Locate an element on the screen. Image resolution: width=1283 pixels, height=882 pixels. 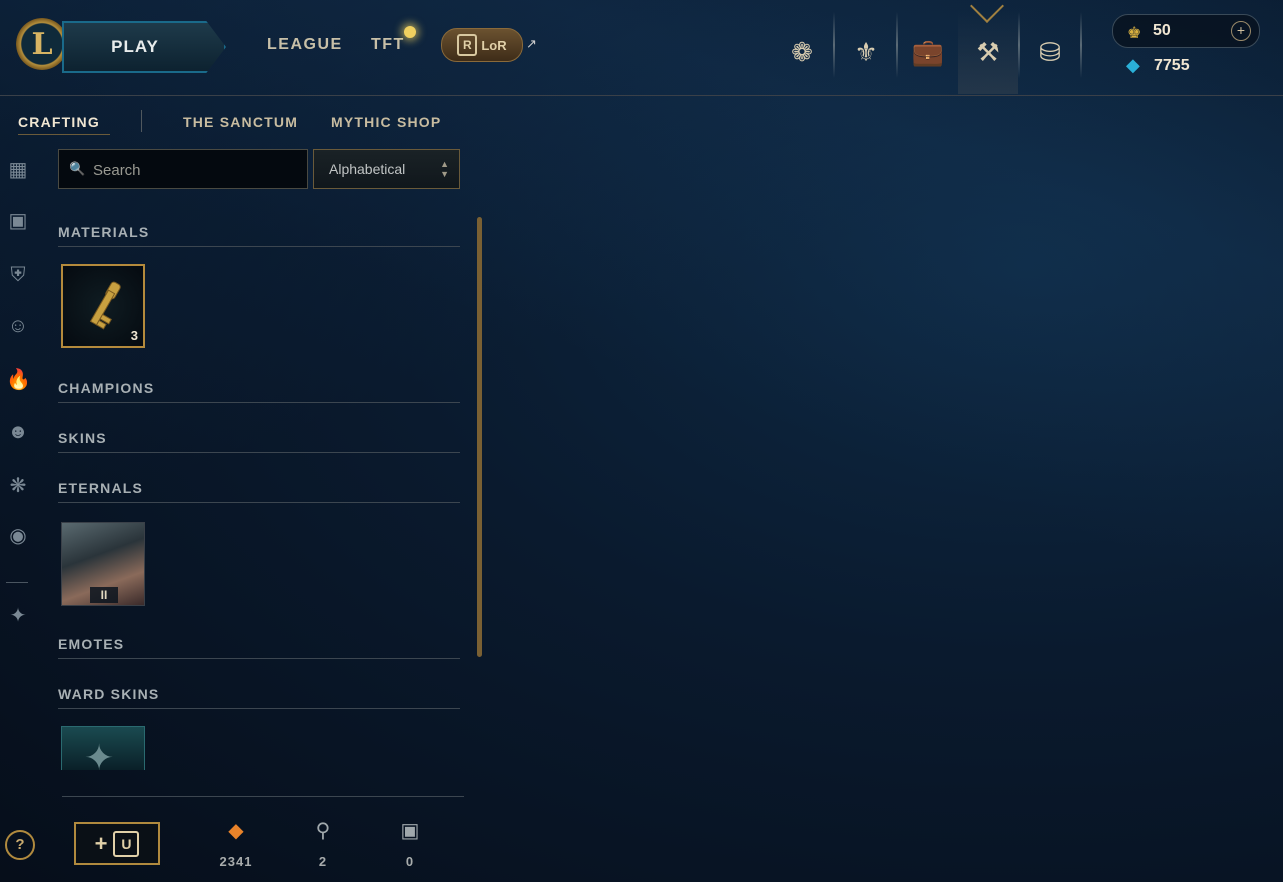
search-box: 🔍 is located at coordinates (183, 169).